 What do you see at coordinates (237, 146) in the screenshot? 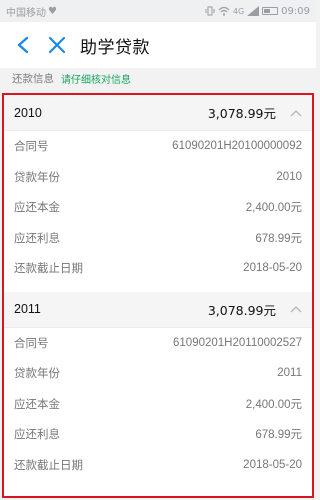
I see `detail-value: 61090201H20100000092` at bounding box center [237, 146].